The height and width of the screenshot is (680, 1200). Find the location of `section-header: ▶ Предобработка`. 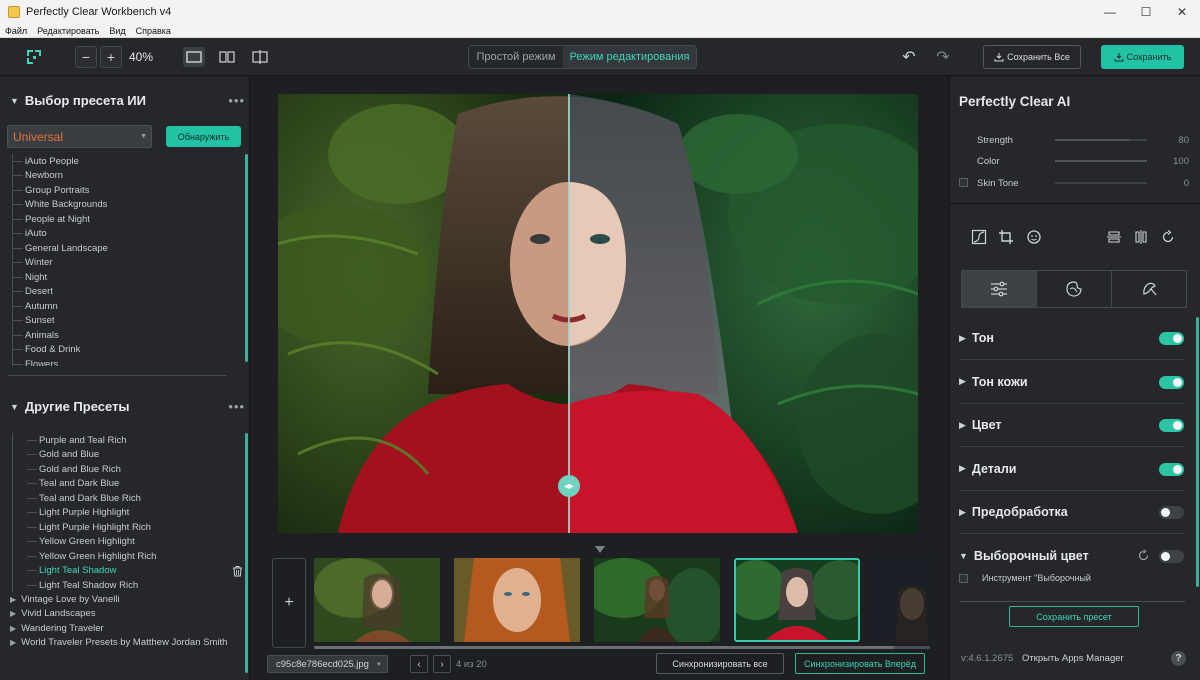

section-header: ▶ Предобработка is located at coordinates (1071, 512).